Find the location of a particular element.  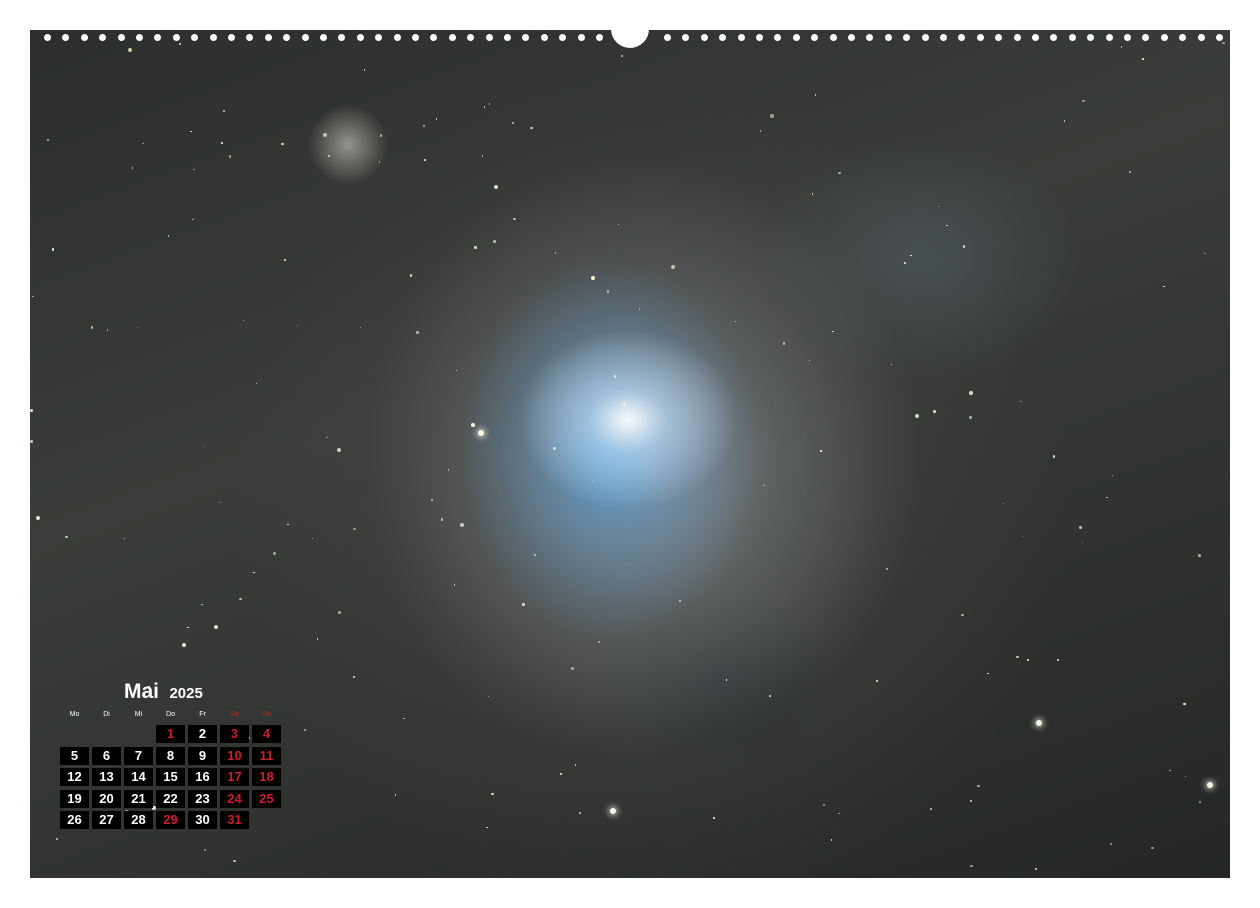

calendar-day: 10 is located at coordinates (234, 756).